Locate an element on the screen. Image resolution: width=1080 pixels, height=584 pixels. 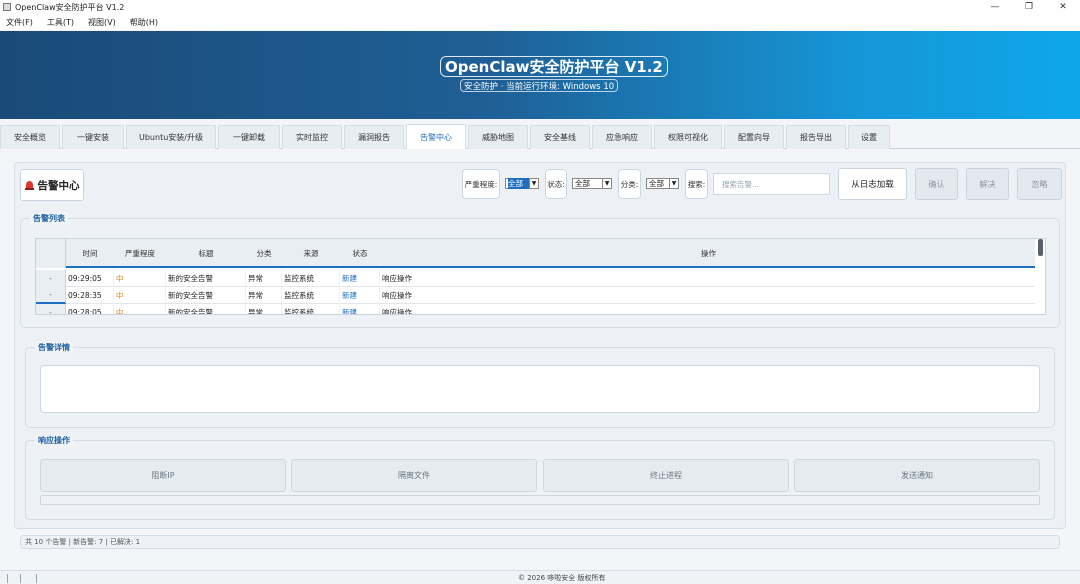
maximize-button: ❐ is located at coordinates (1029, 7).